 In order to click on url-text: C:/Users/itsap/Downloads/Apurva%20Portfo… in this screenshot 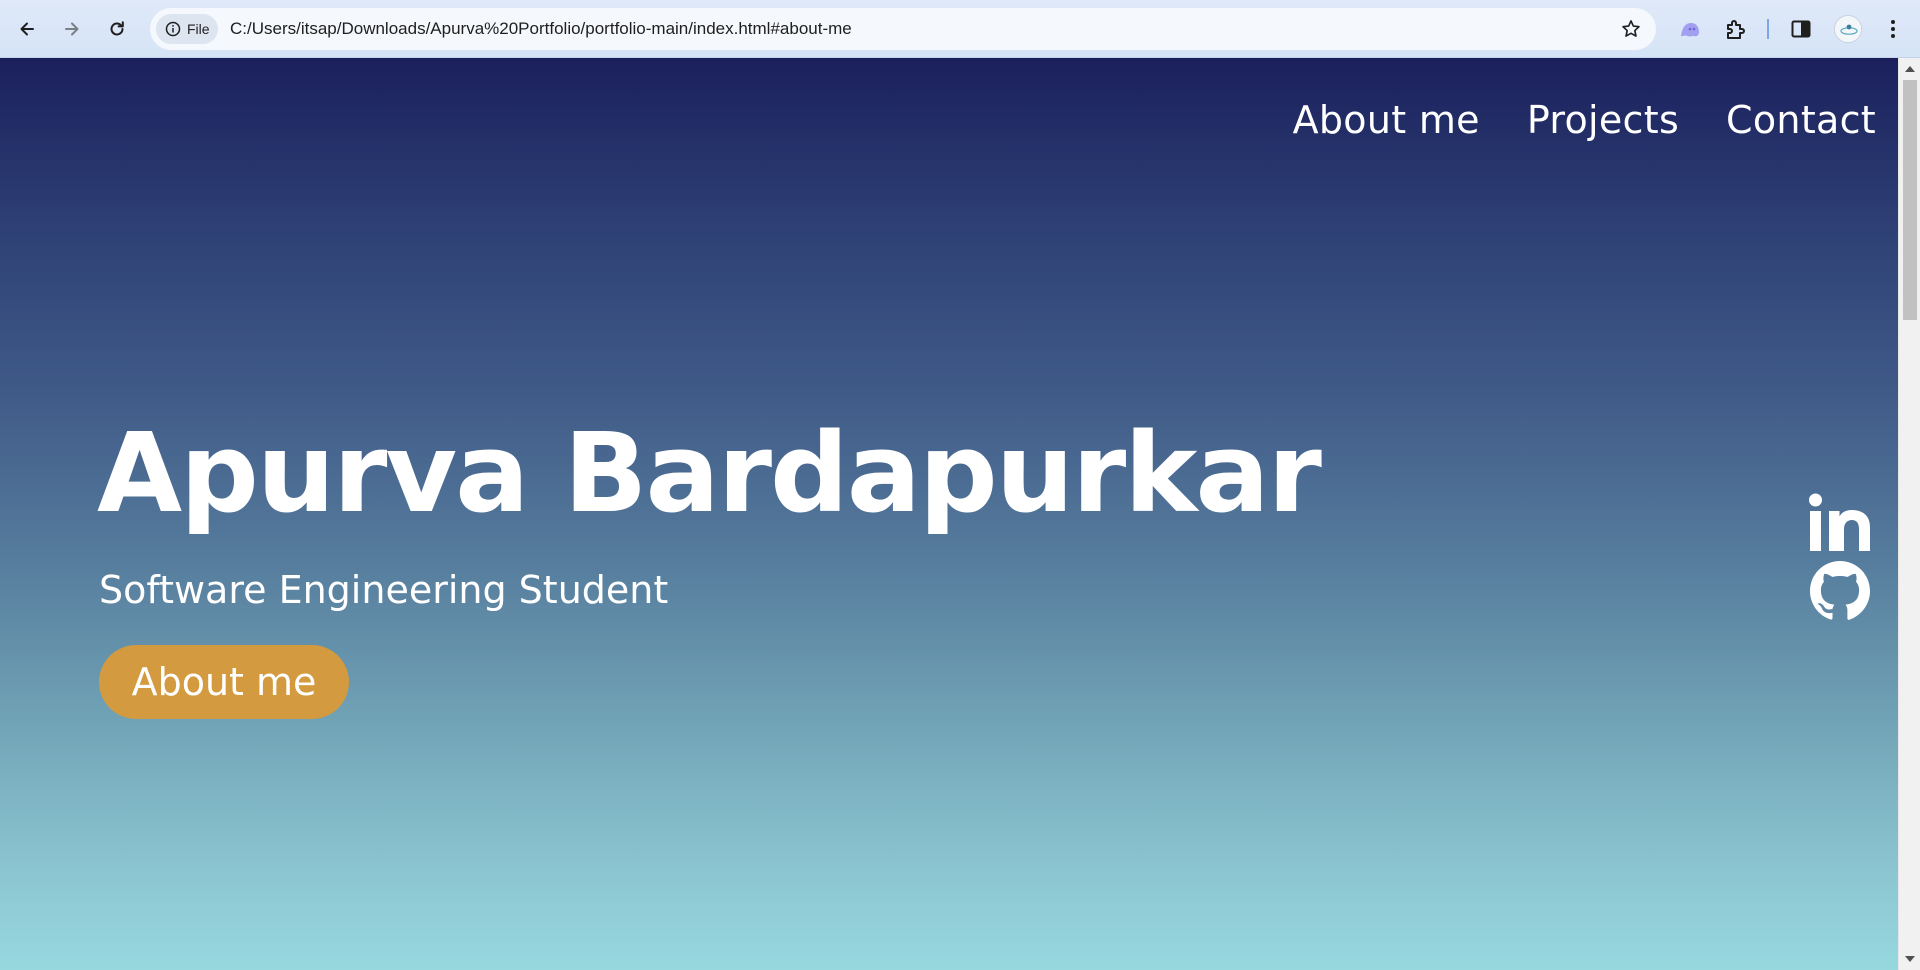, I will do `click(541, 29)`.